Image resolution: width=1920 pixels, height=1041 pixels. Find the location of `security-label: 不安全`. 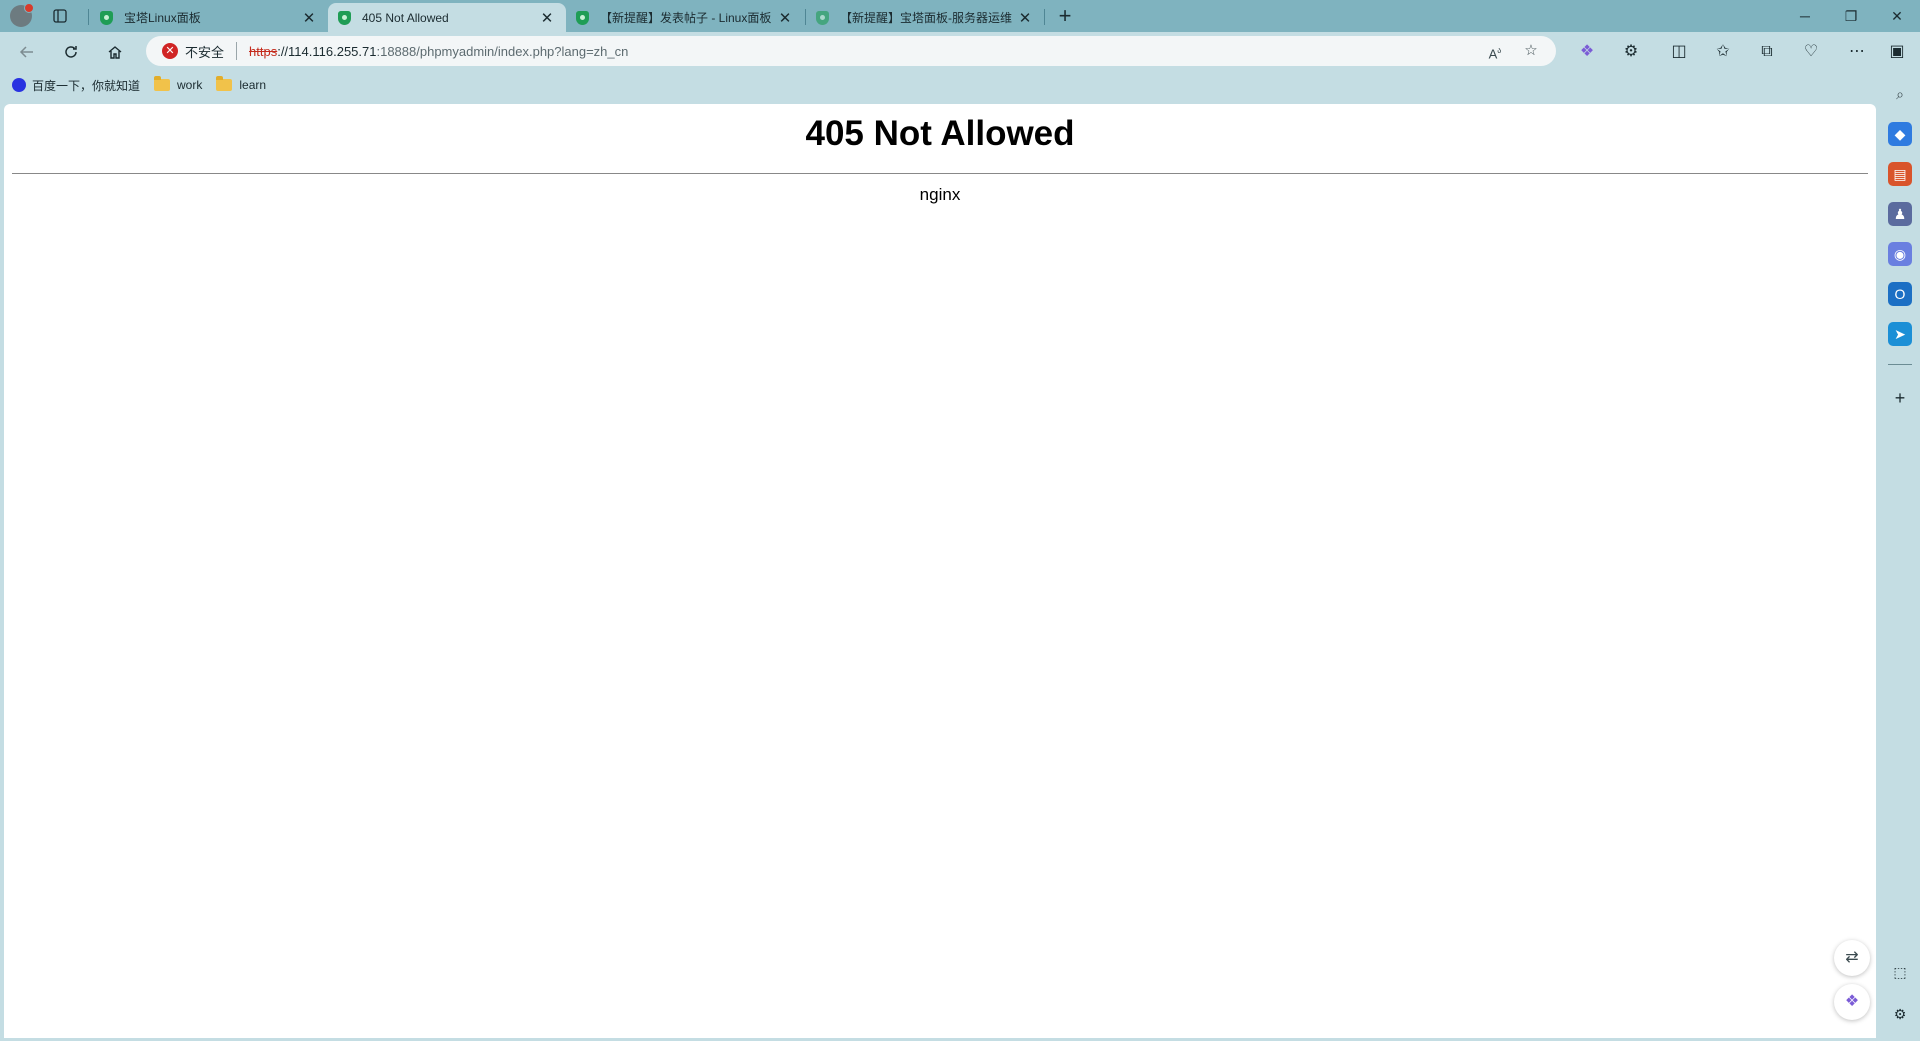

security-label: 不安全 is located at coordinates (204, 51).